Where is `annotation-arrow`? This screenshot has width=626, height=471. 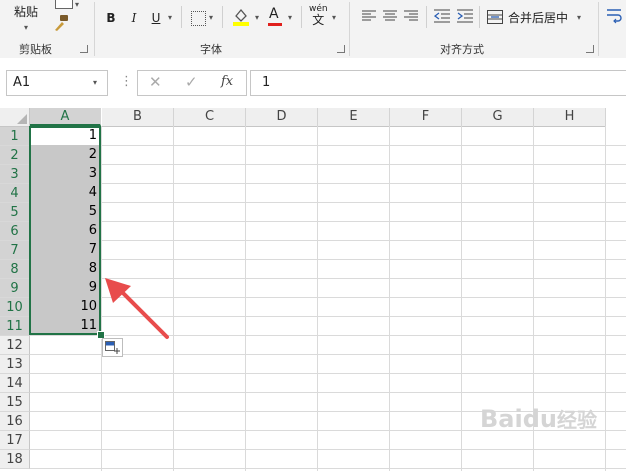 annotation-arrow is located at coordinates (137, 308).